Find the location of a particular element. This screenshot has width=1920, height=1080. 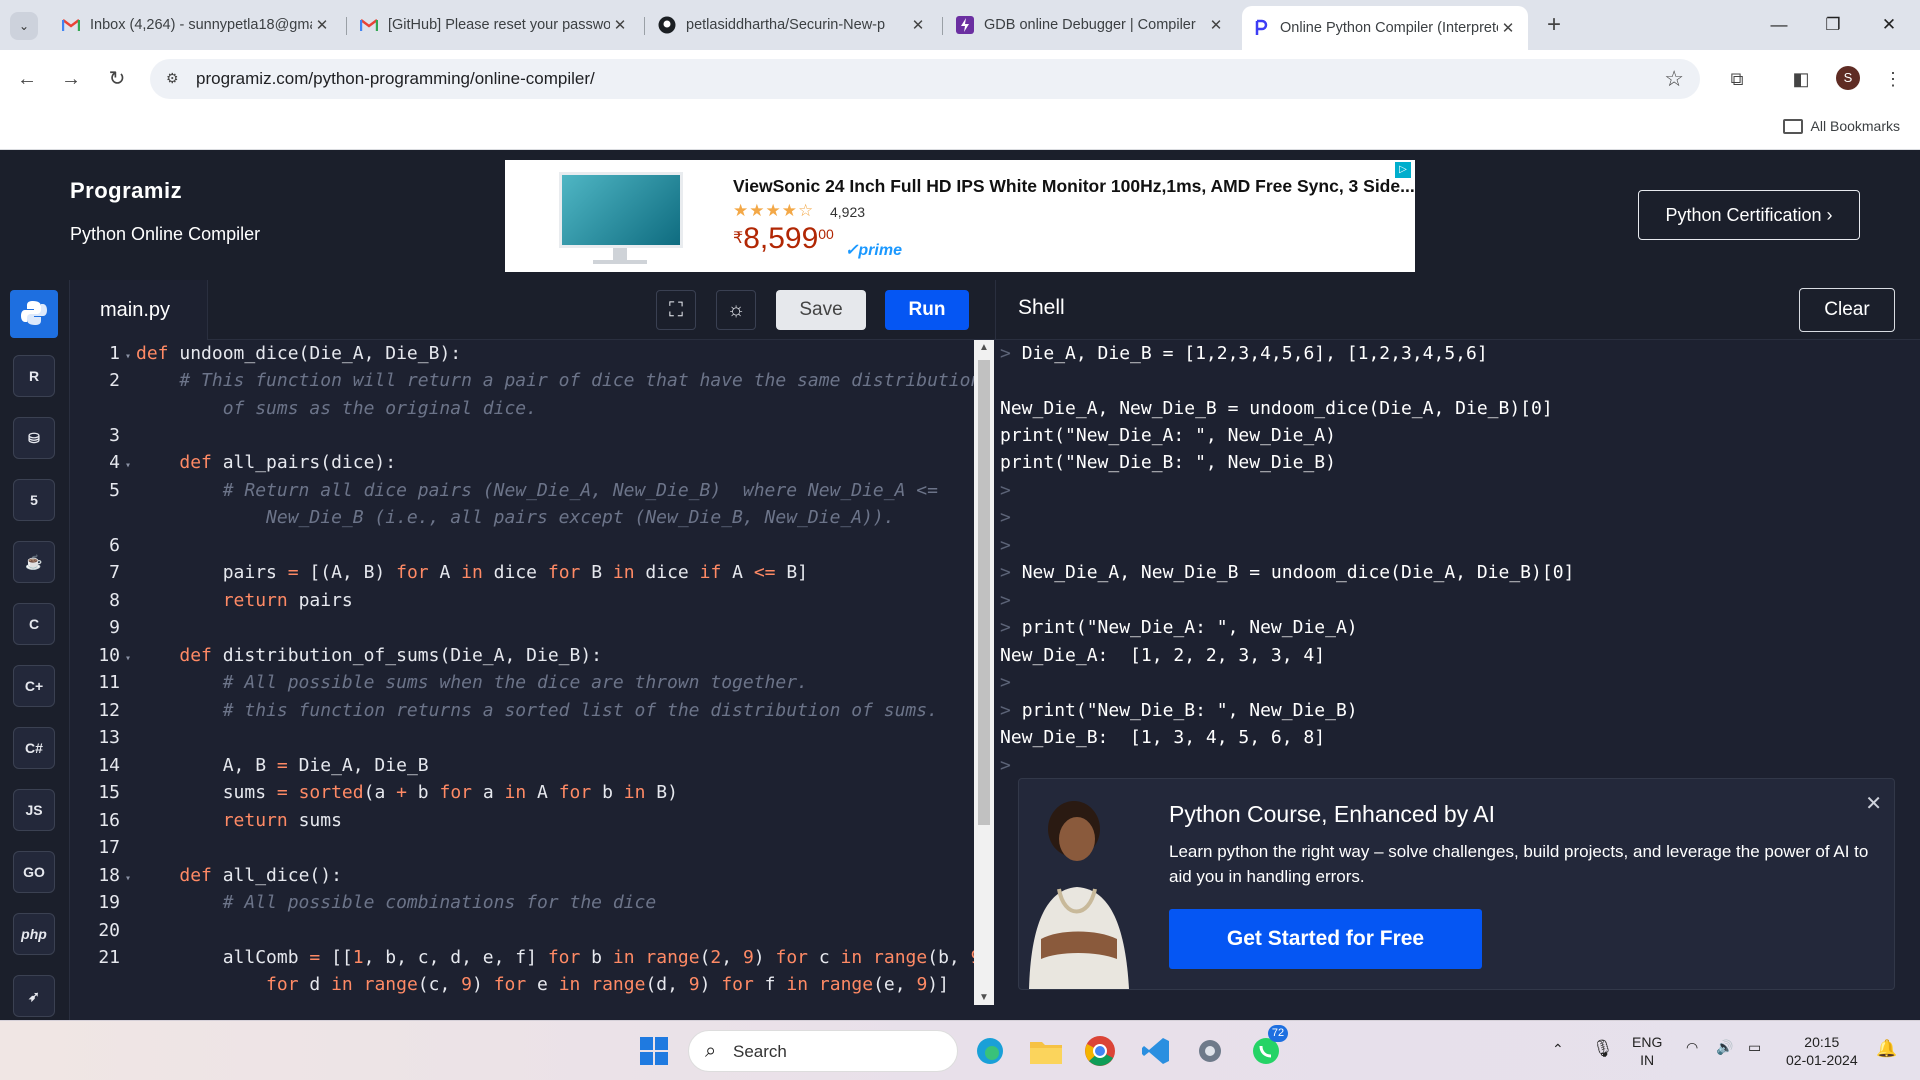

sidebar-item-csharp: C# is located at coordinates (34, 748).